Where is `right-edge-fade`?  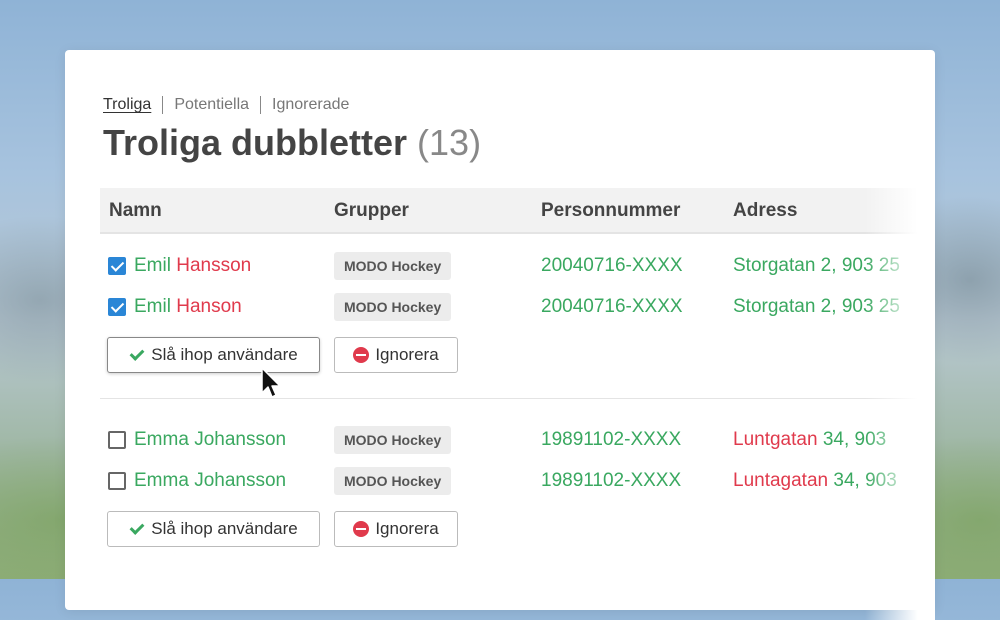 right-edge-fade is located at coordinates (900, 400).